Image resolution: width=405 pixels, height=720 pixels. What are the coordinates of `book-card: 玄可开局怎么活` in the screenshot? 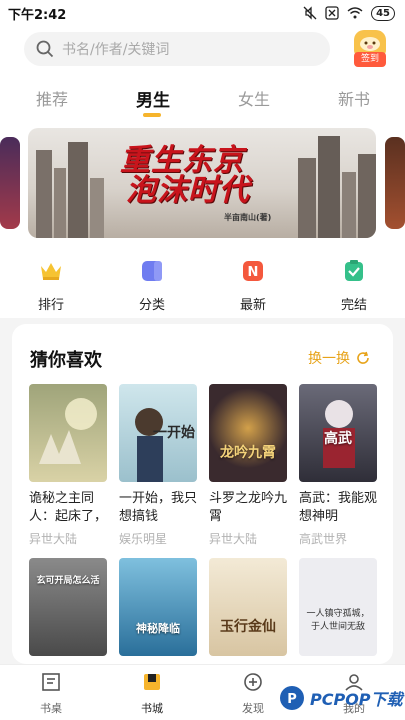 It's located at (68, 607).